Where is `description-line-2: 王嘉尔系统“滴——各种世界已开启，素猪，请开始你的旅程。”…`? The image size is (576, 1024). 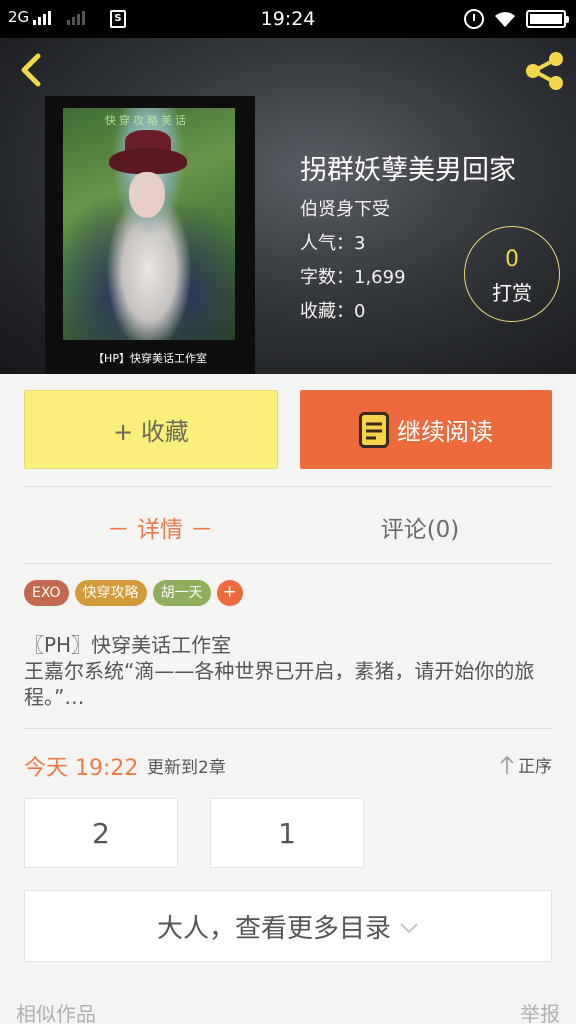
description-line-2: 王嘉尔系统“滴——各种世界已开启，素猪，请开始你的旅程。”… is located at coordinates (279, 684).